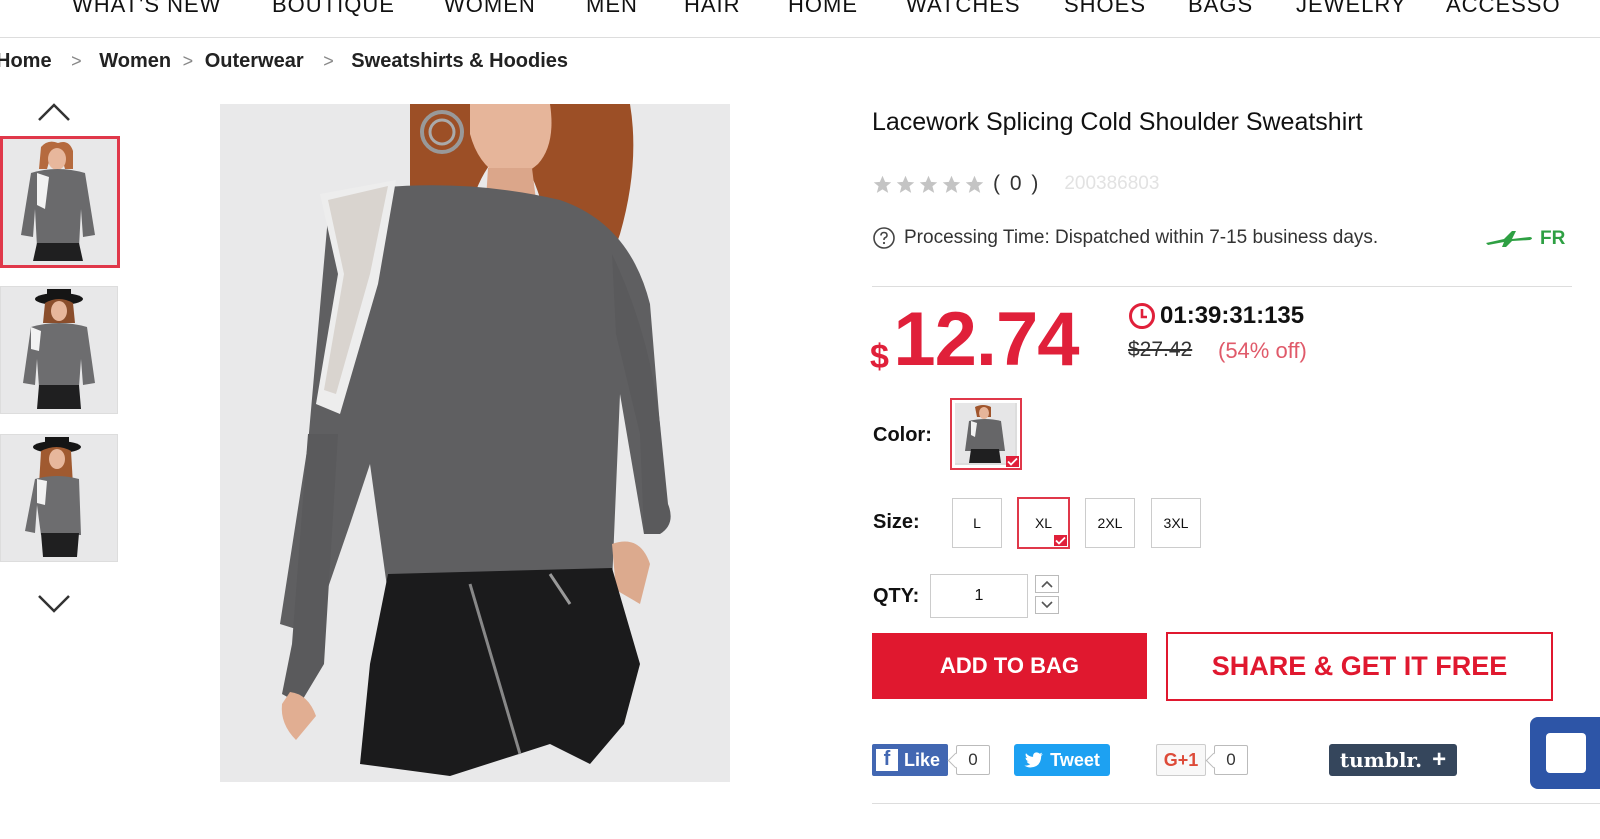 The width and height of the screenshot is (1600, 839). What do you see at coordinates (879, 357) in the screenshot?
I see `price-currency: $` at bounding box center [879, 357].